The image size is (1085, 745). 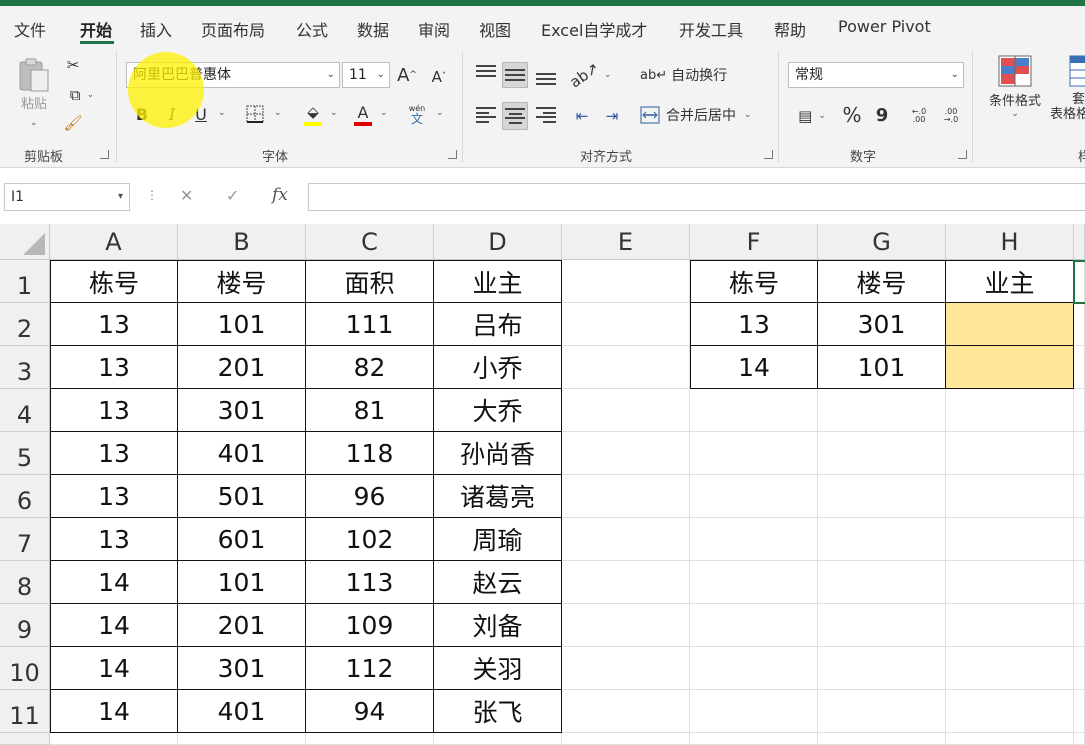 What do you see at coordinates (882, 242) in the screenshot?
I see `column-header-g: G` at bounding box center [882, 242].